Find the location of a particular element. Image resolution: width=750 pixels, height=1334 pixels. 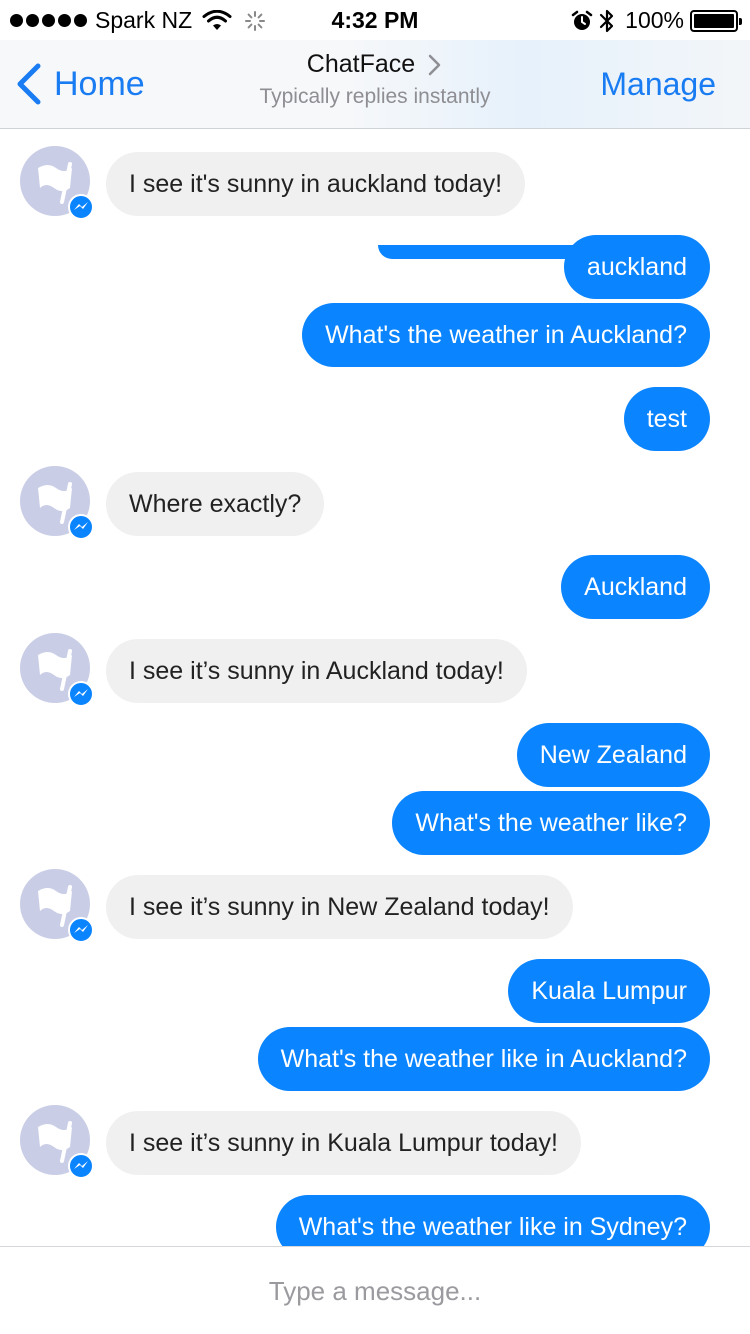

composer is located at coordinates (375, 1290).